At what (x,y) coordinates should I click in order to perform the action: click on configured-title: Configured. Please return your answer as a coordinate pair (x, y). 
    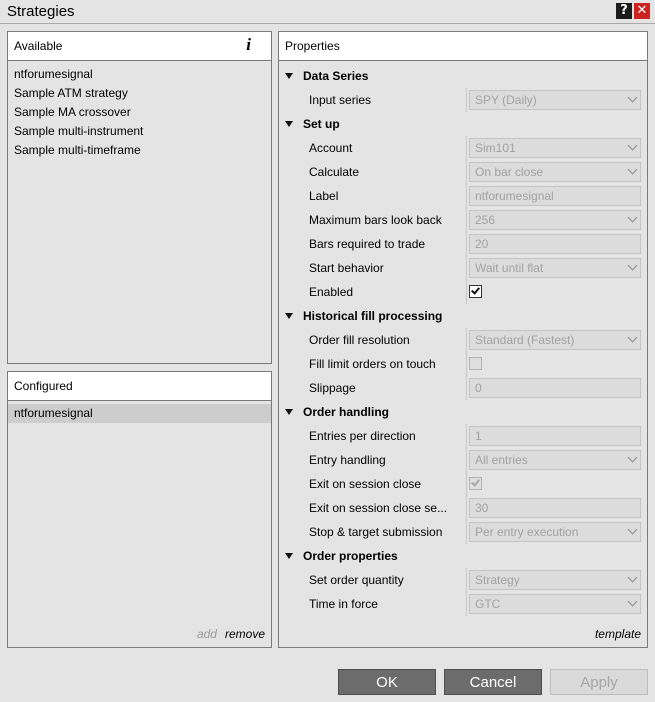
    Looking at the image, I should click on (43, 386).